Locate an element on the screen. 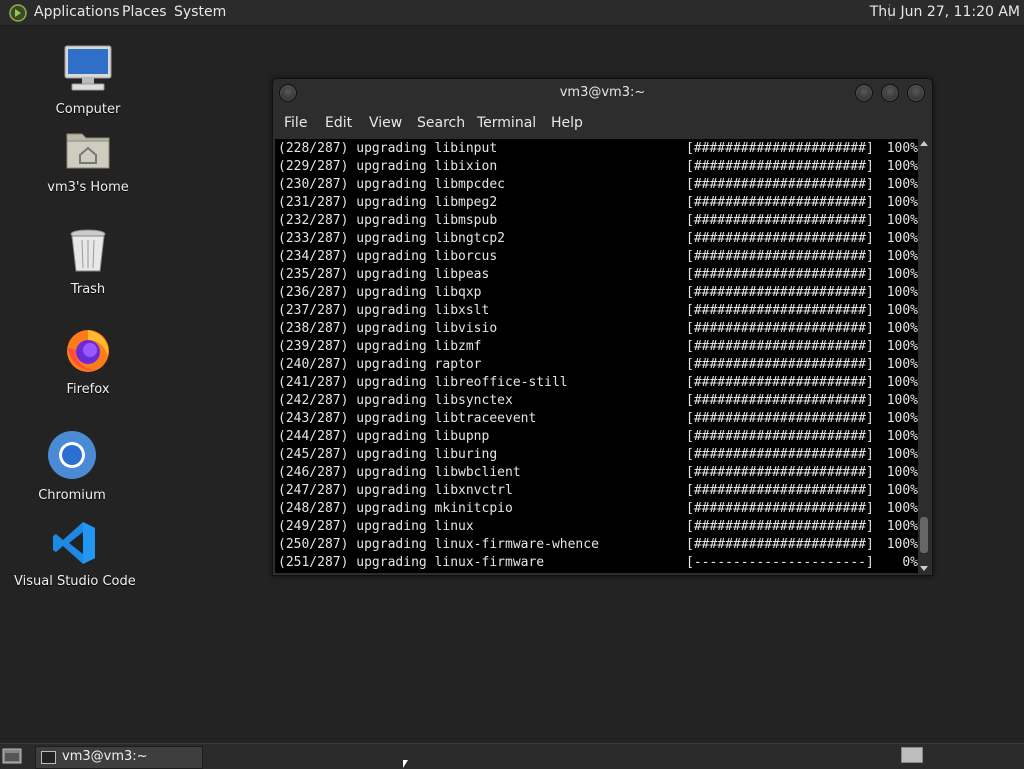 This screenshot has height=769, width=1024. desktop-icon-chromium: Chromium is located at coordinates (72, 466).